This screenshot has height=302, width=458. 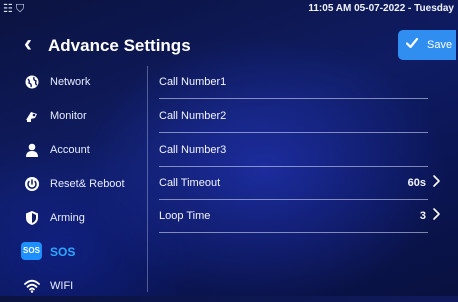 I want to click on sidebar-item-arming: Arming, so click(x=74, y=219).